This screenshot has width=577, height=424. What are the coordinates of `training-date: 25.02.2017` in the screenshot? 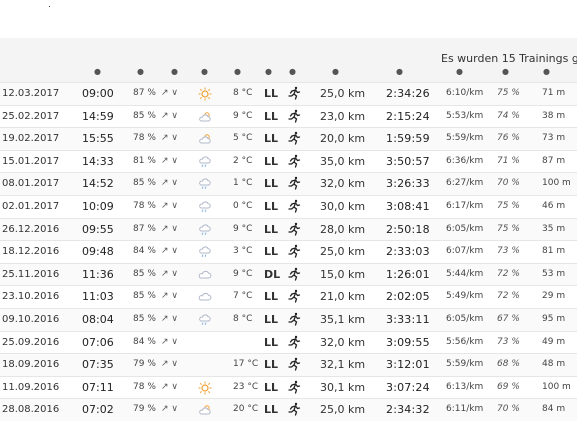 It's located at (31, 116).